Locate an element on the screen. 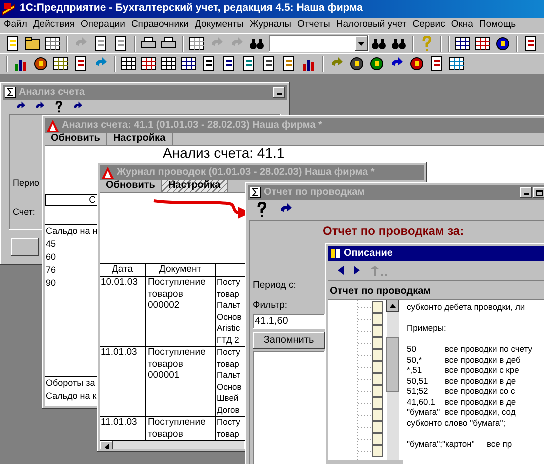  example-meaning: все пр is located at coordinates (499, 443).